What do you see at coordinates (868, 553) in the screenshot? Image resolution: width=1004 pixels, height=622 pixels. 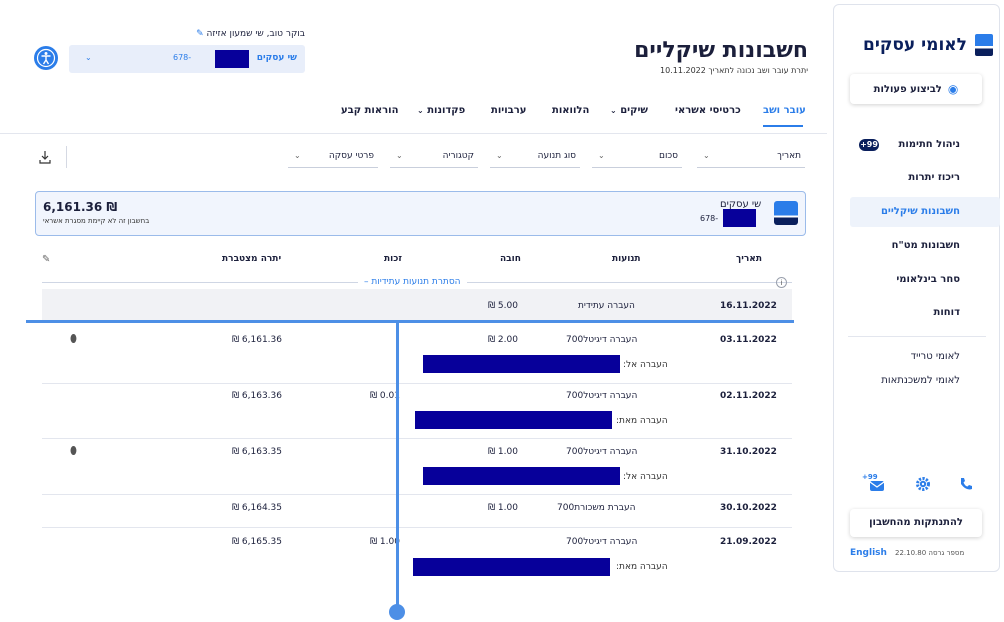 I see `language-english-link: English` at bounding box center [868, 553].